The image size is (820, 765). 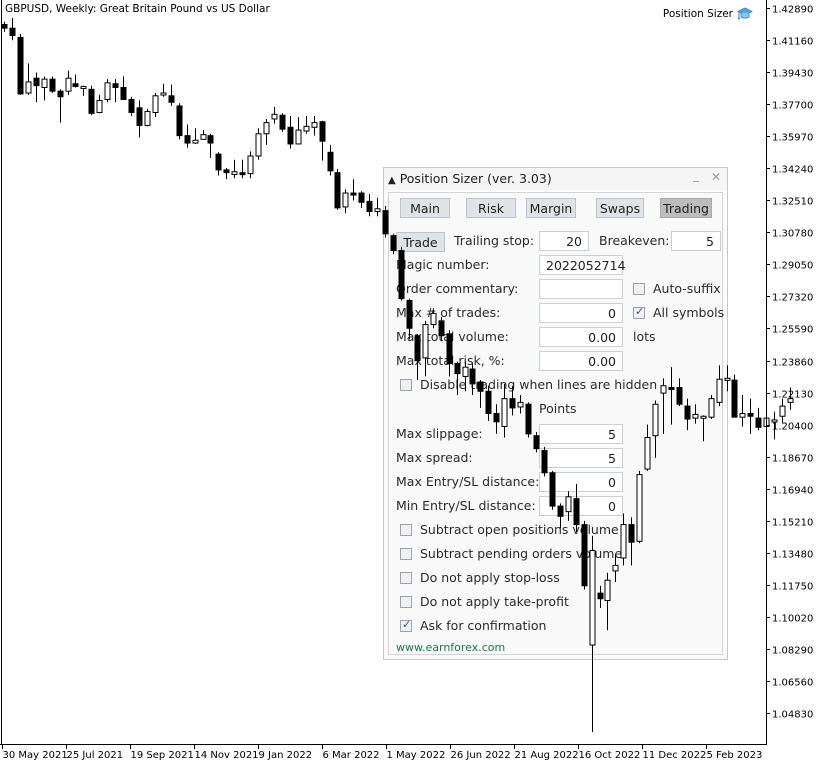 What do you see at coordinates (406, 530) in the screenshot?
I see `subtract-open-positions-checkbox` at bounding box center [406, 530].